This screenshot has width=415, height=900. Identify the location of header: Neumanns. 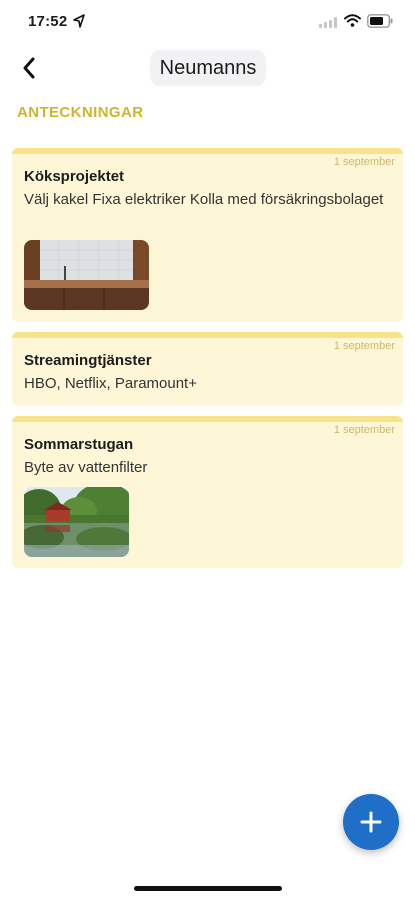
(207, 68).